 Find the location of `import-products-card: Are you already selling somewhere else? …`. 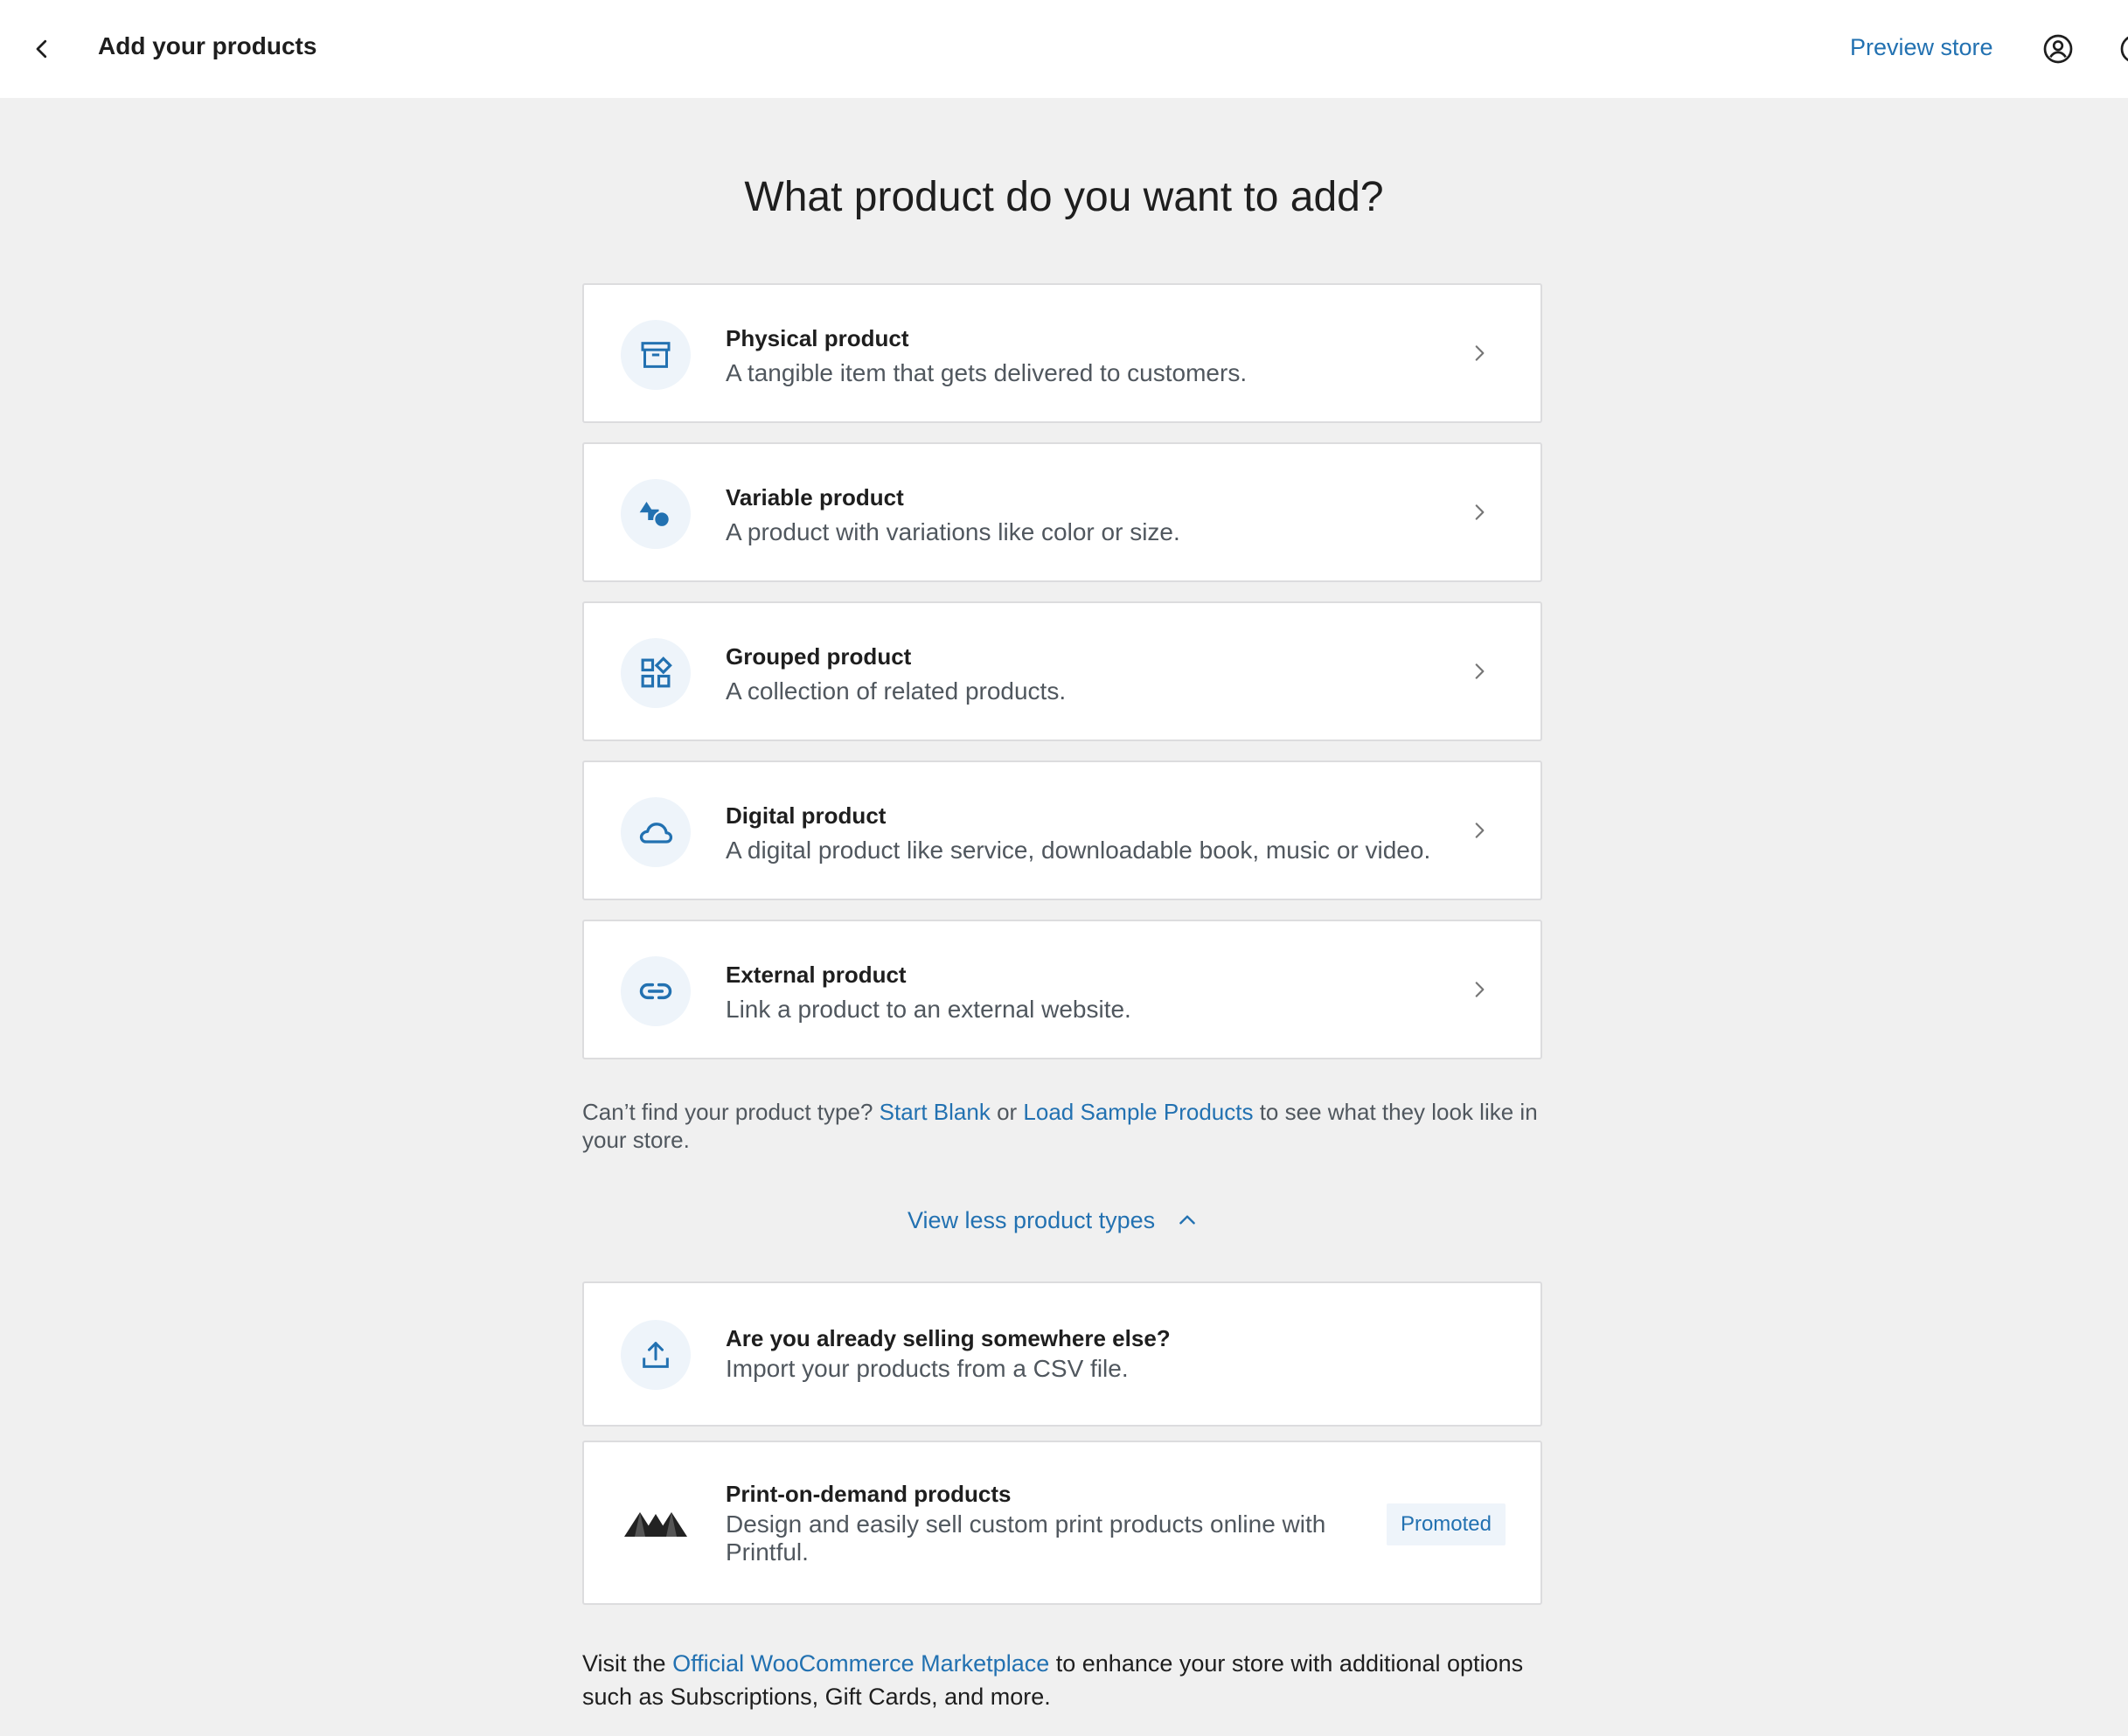

import-products-card: Are you already selling somewhere else? … is located at coordinates (1062, 1354).